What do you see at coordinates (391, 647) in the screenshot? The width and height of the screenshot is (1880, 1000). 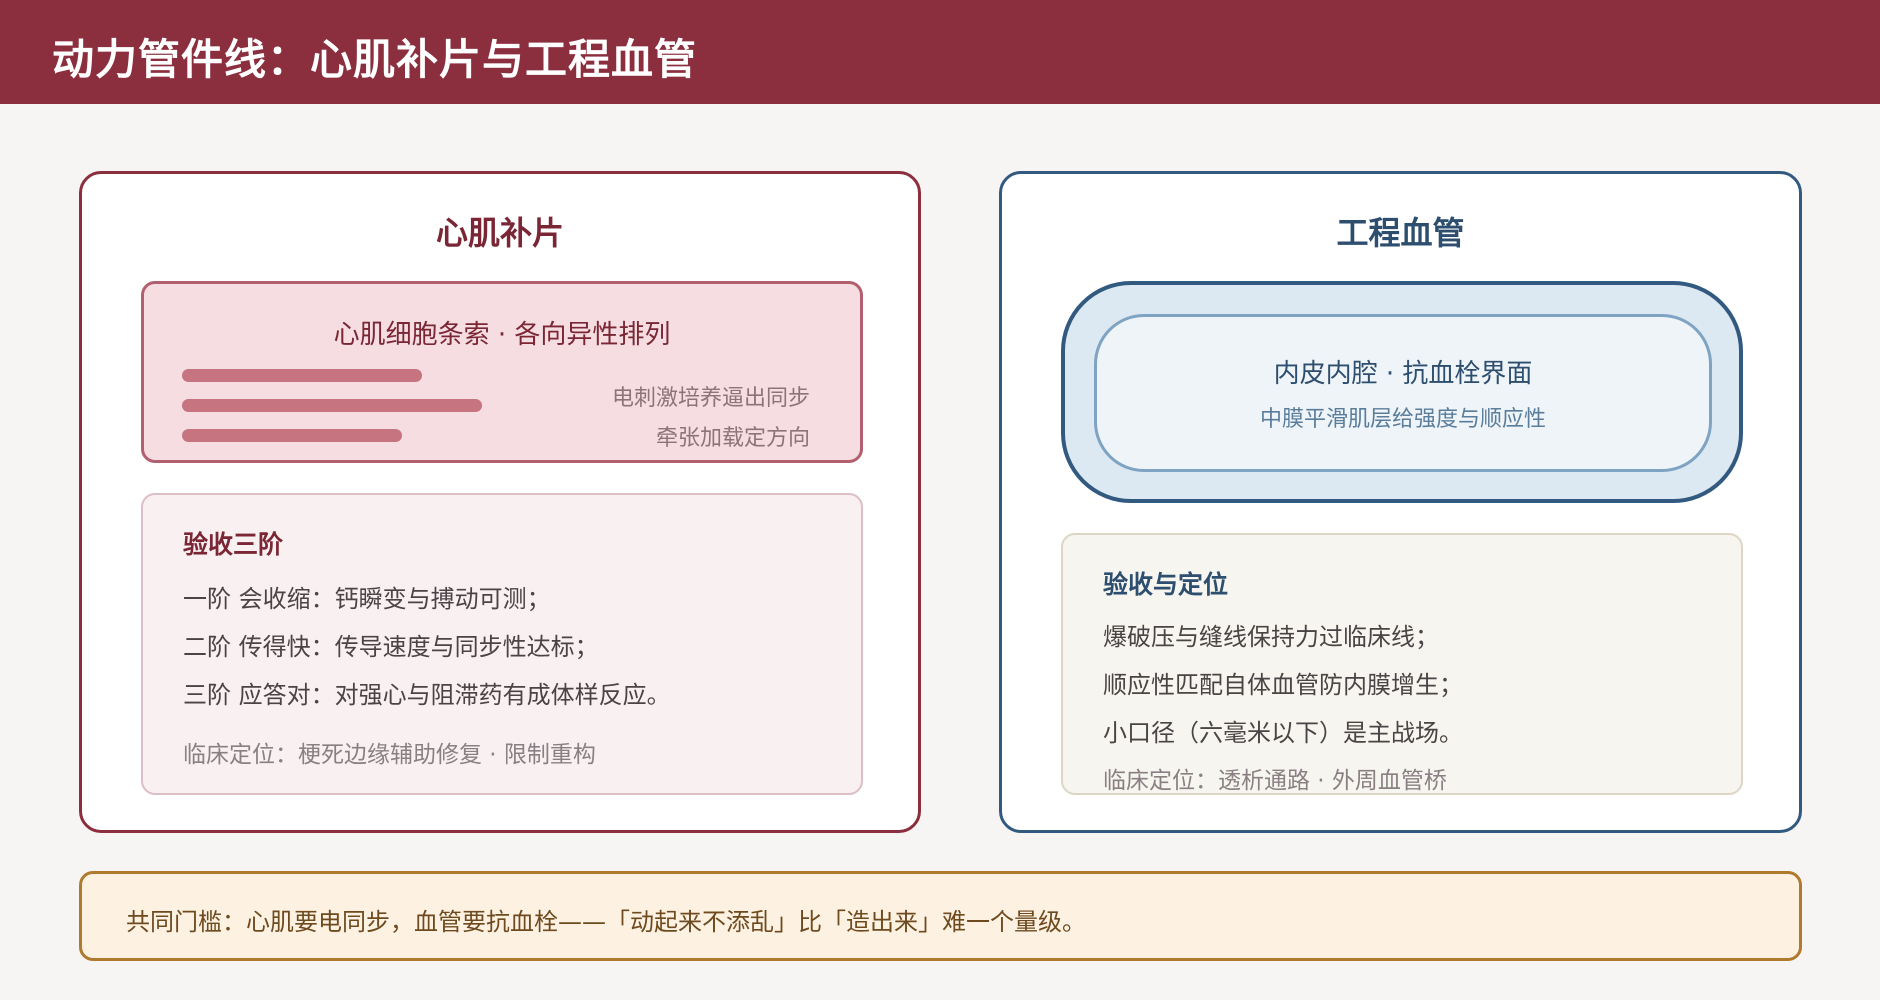 I see `acceptance-line: 二阶 传得快：传导速度与同步性达标；` at bounding box center [391, 647].